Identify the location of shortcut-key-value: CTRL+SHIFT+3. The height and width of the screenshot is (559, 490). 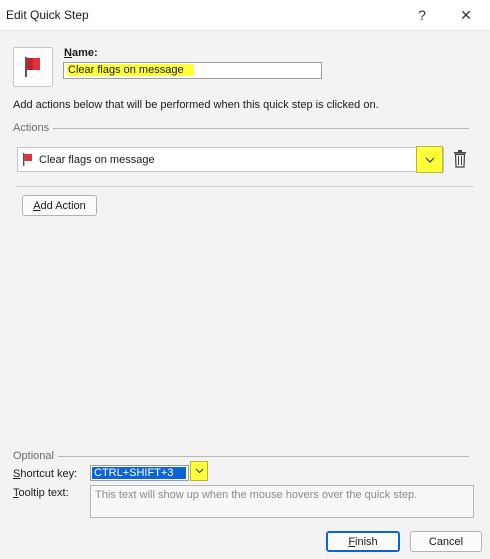
(139, 473).